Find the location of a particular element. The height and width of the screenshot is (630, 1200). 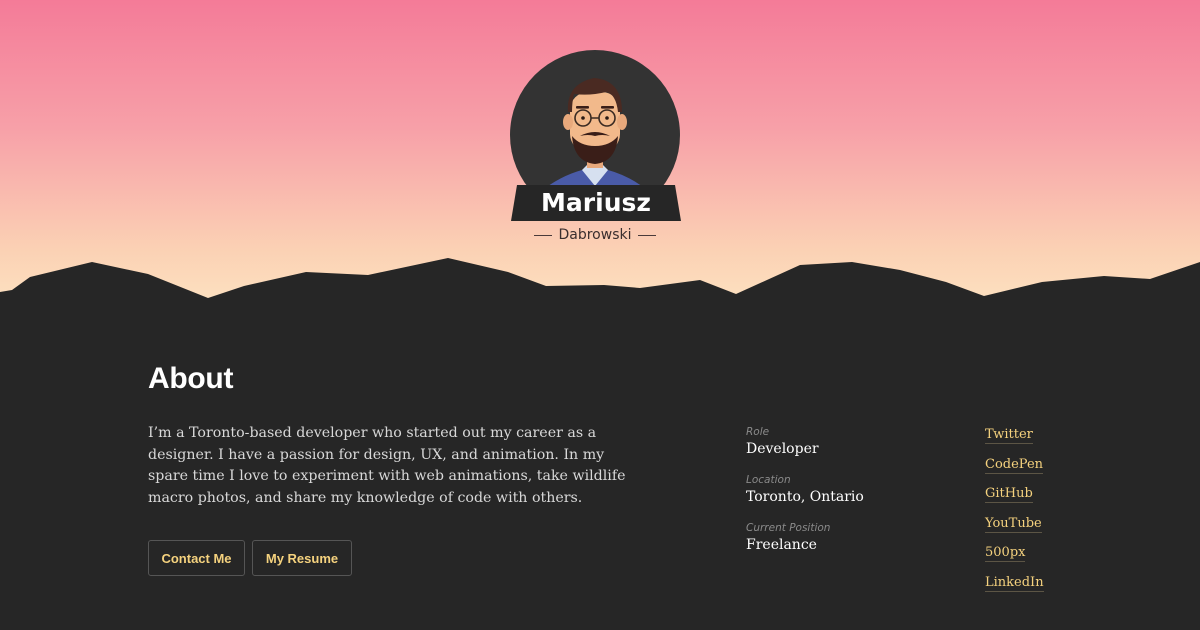

youtube-link: YouTube is located at coordinates (1013, 524).